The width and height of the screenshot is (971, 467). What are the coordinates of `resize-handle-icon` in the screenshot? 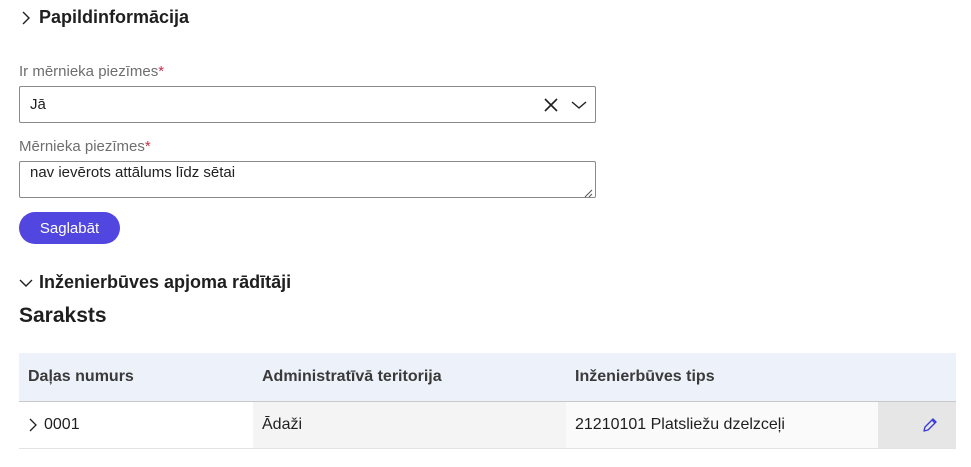 It's located at (588, 191).